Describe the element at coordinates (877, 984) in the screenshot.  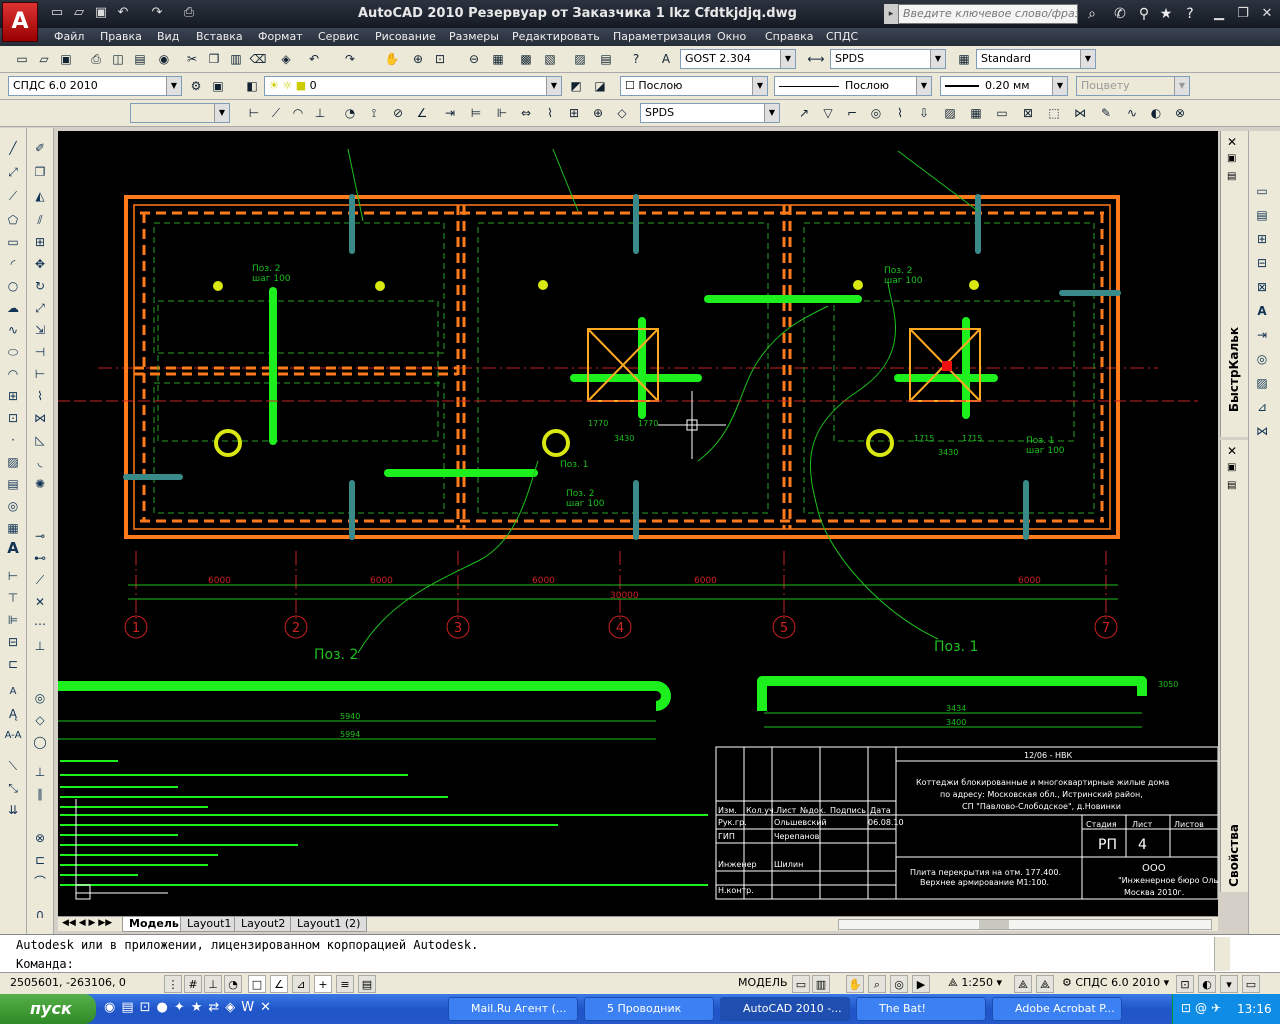
I see `zoom-status-icon: ⌕` at that location.